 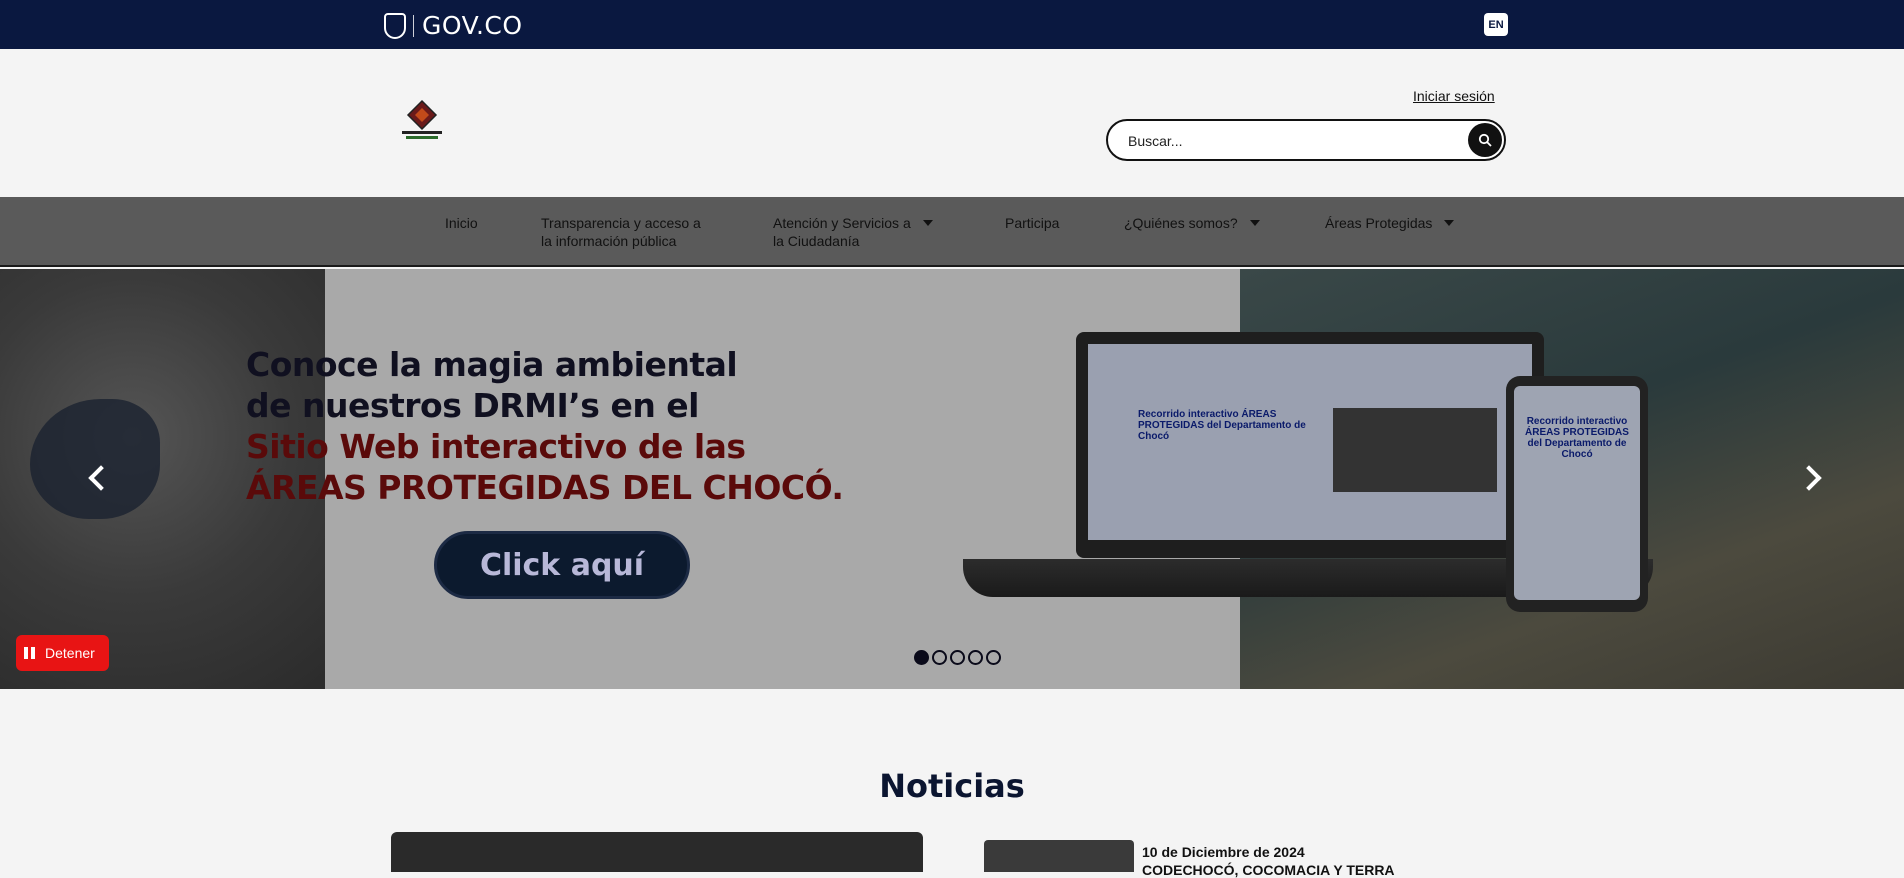 I want to click on search-box, so click(x=1306, y=140).